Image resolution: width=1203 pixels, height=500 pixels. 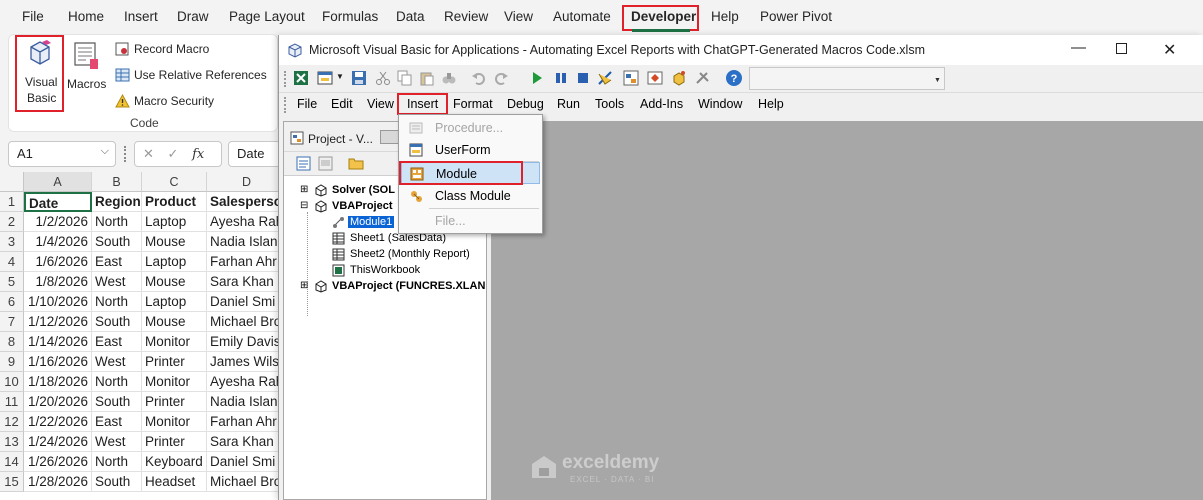 I want to click on relative-references-button: Use Relative References, so click(x=195, y=76).